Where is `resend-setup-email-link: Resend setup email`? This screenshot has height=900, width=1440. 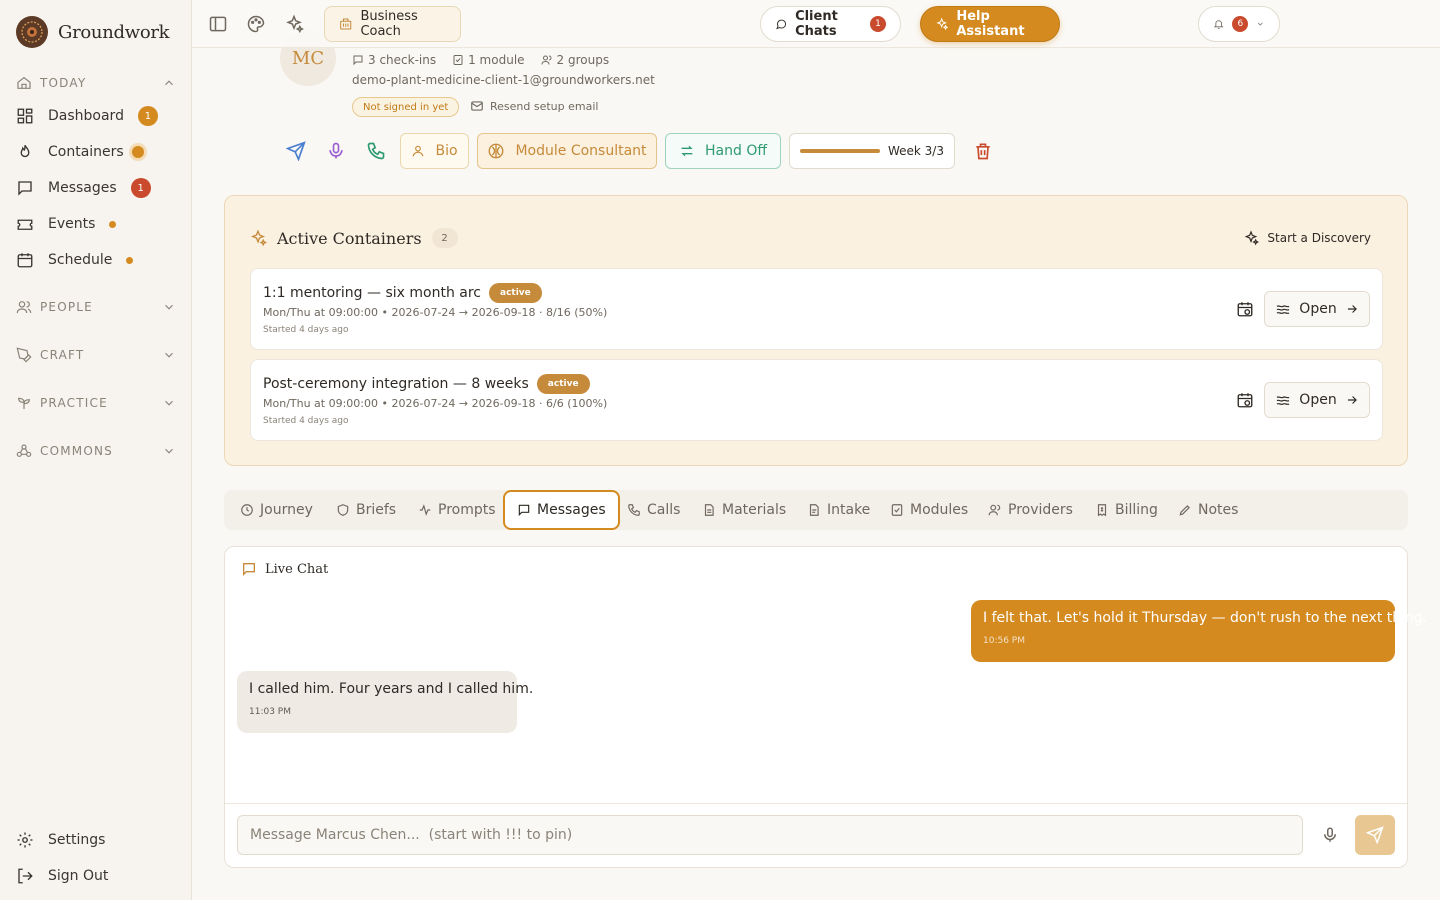 resend-setup-email-link: Resend setup email is located at coordinates (534, 106).